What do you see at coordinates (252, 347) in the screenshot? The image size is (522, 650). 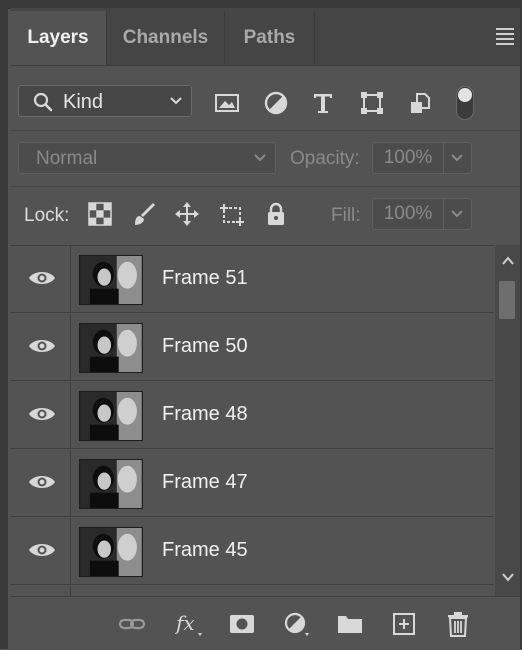 I see `layer-row: Frame 50` at bounding box center [252, 347].